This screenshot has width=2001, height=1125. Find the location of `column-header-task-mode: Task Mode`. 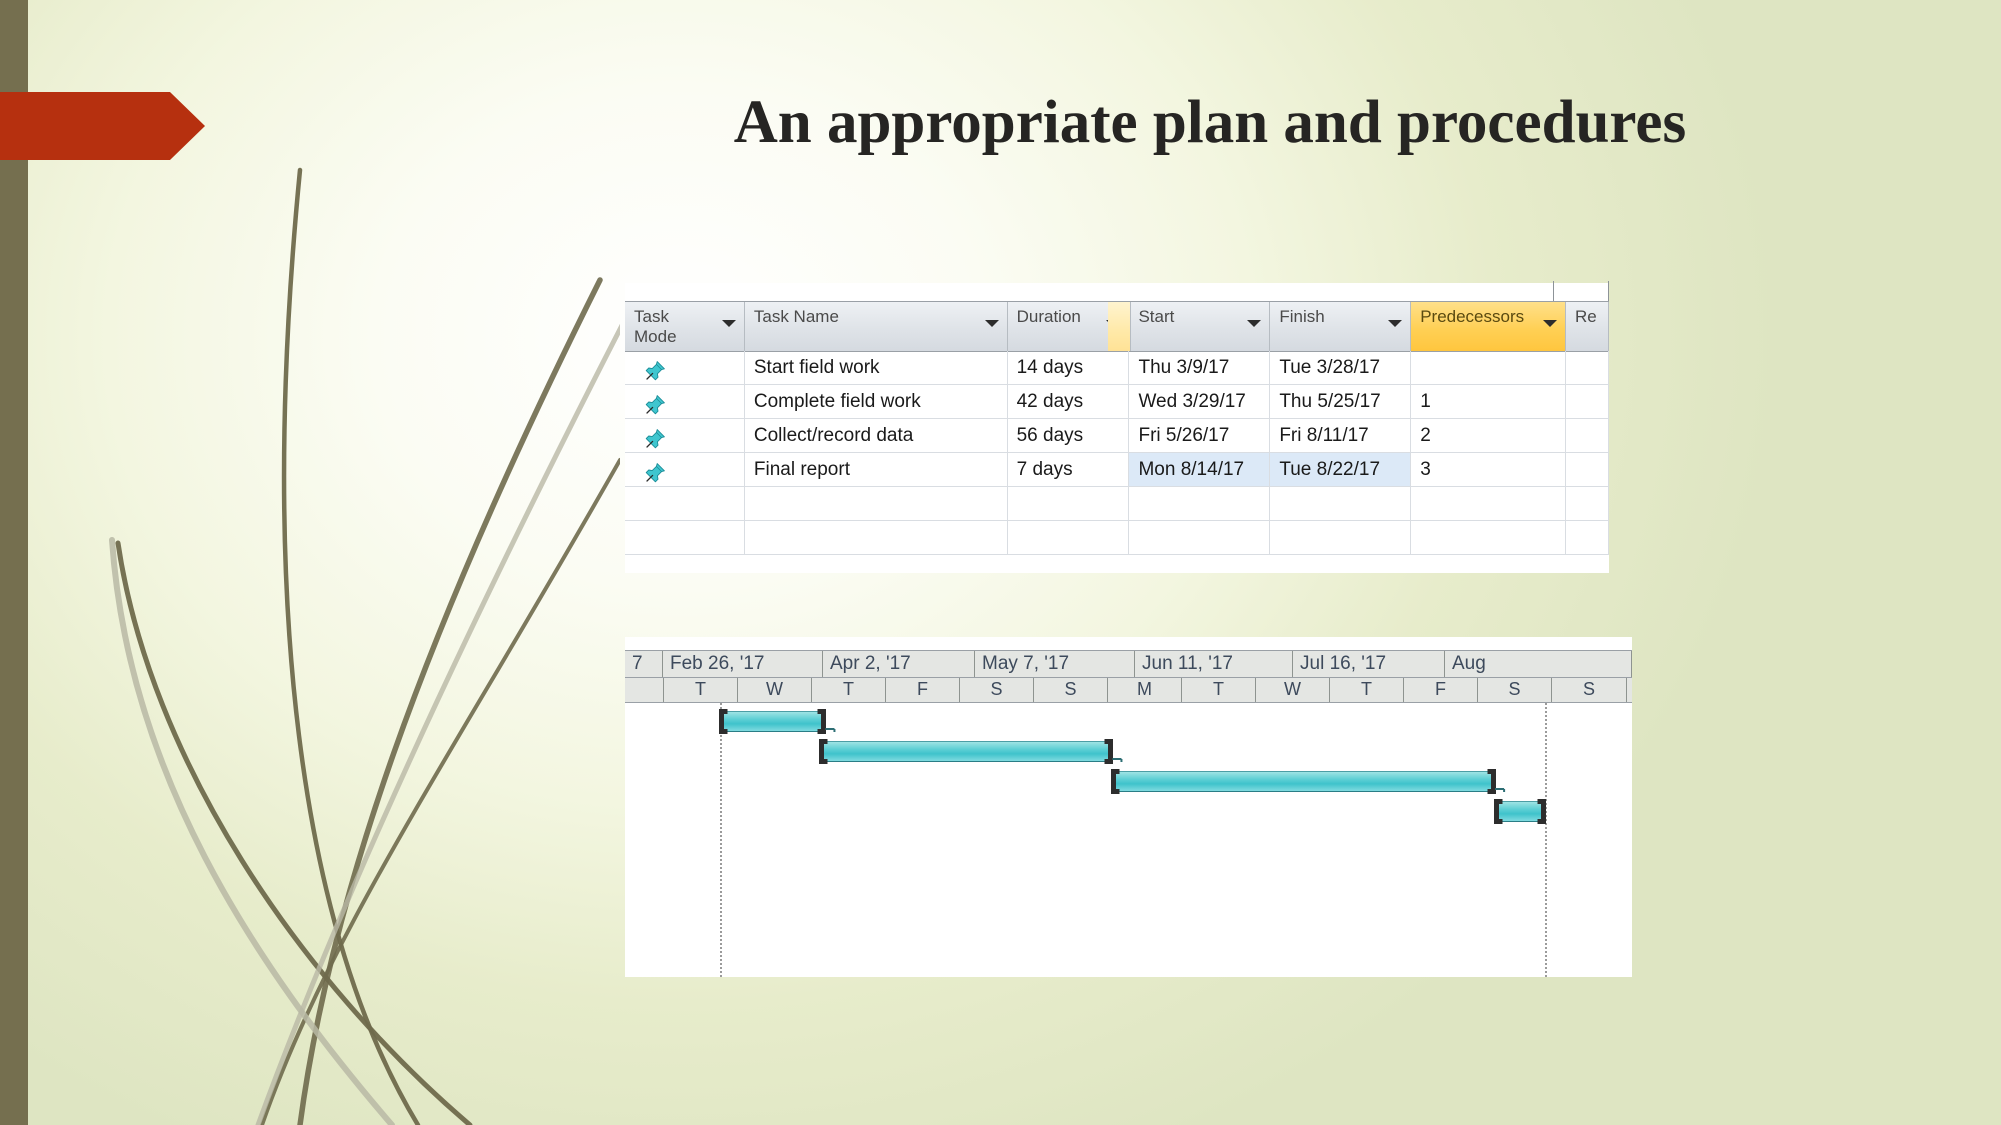

column-header-task-mode: Task Mode is located at coordinates (685, 326).